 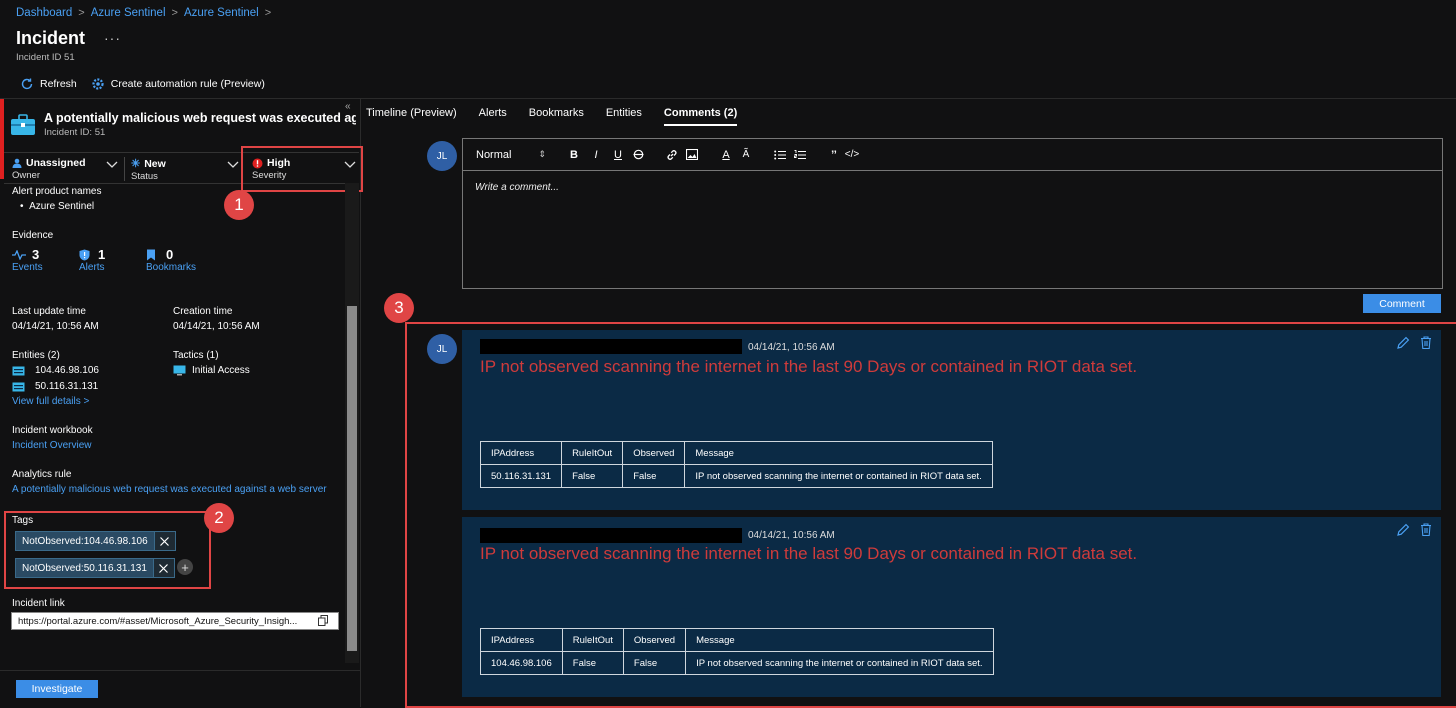 I want to click on breadcrumb-item-azure-sentinel: Azure Sentinel, so click(x=128, y=13).